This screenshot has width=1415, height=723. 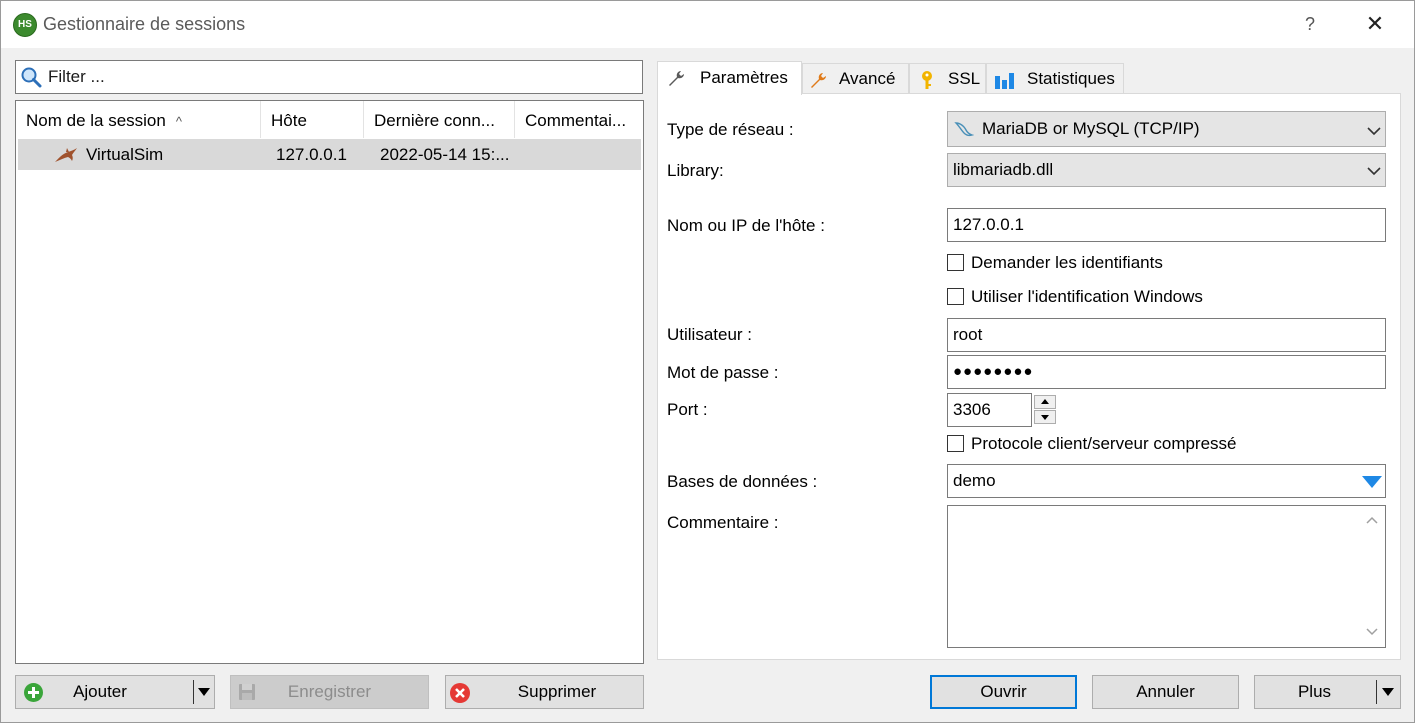 I want to click on mysql-dolphin-icon, so click(x=964, y=129).